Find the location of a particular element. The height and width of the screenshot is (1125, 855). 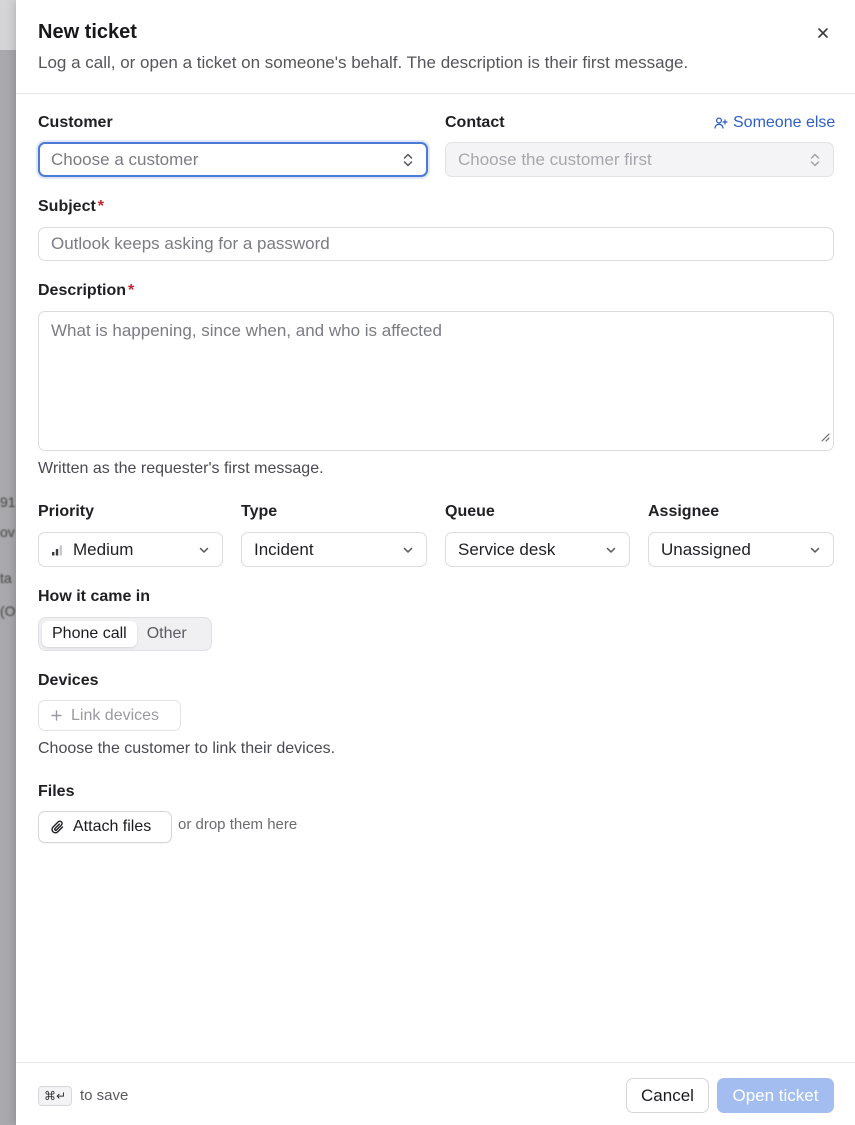

subject-input: Outlook keeps asking for a password is located at coordinates (436, 244).